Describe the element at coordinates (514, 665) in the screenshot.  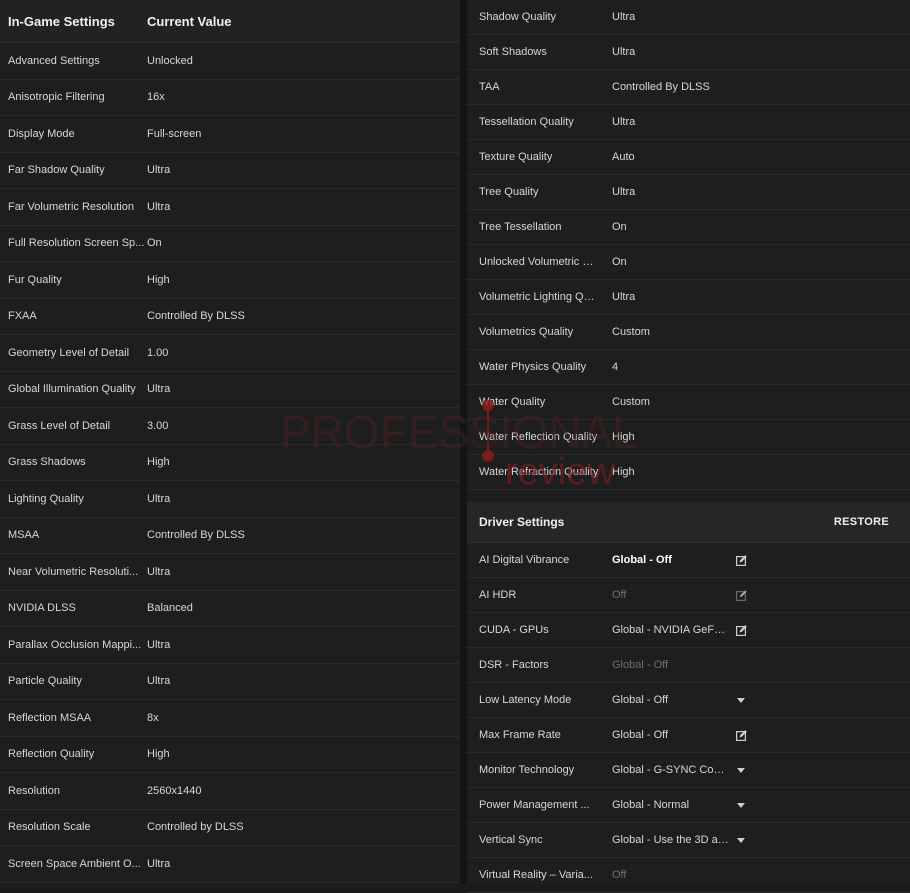
I see `setting-name: DSR - Factors` at that location.